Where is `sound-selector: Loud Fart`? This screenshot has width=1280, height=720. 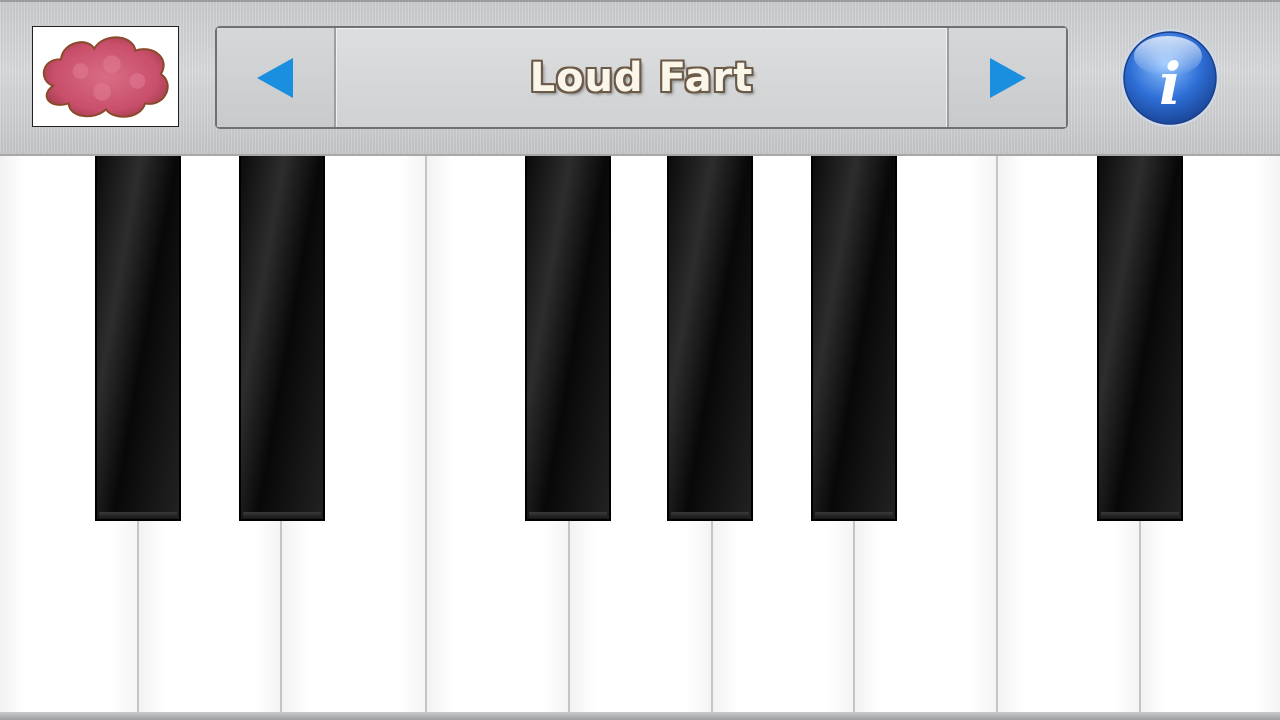 sound-selector: Loud Fart is located at coordinates (641, 77).